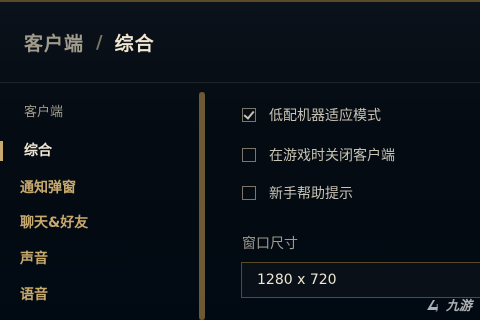  I want to click on breadcrumb-parent: 客户端, so click(54, 42).